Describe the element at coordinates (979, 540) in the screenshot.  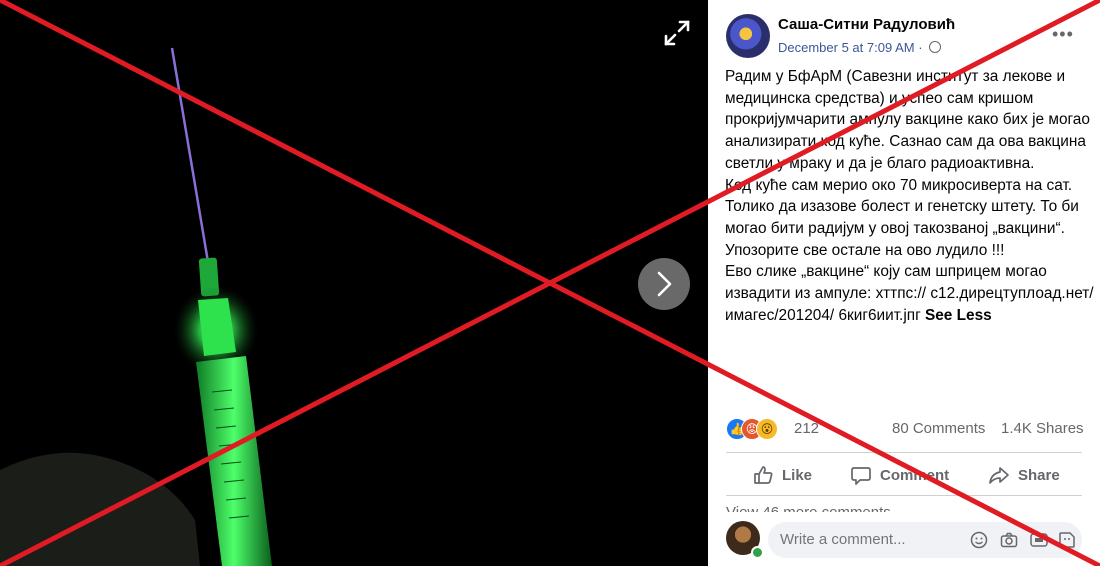
I see `emoji-icon` at that location.